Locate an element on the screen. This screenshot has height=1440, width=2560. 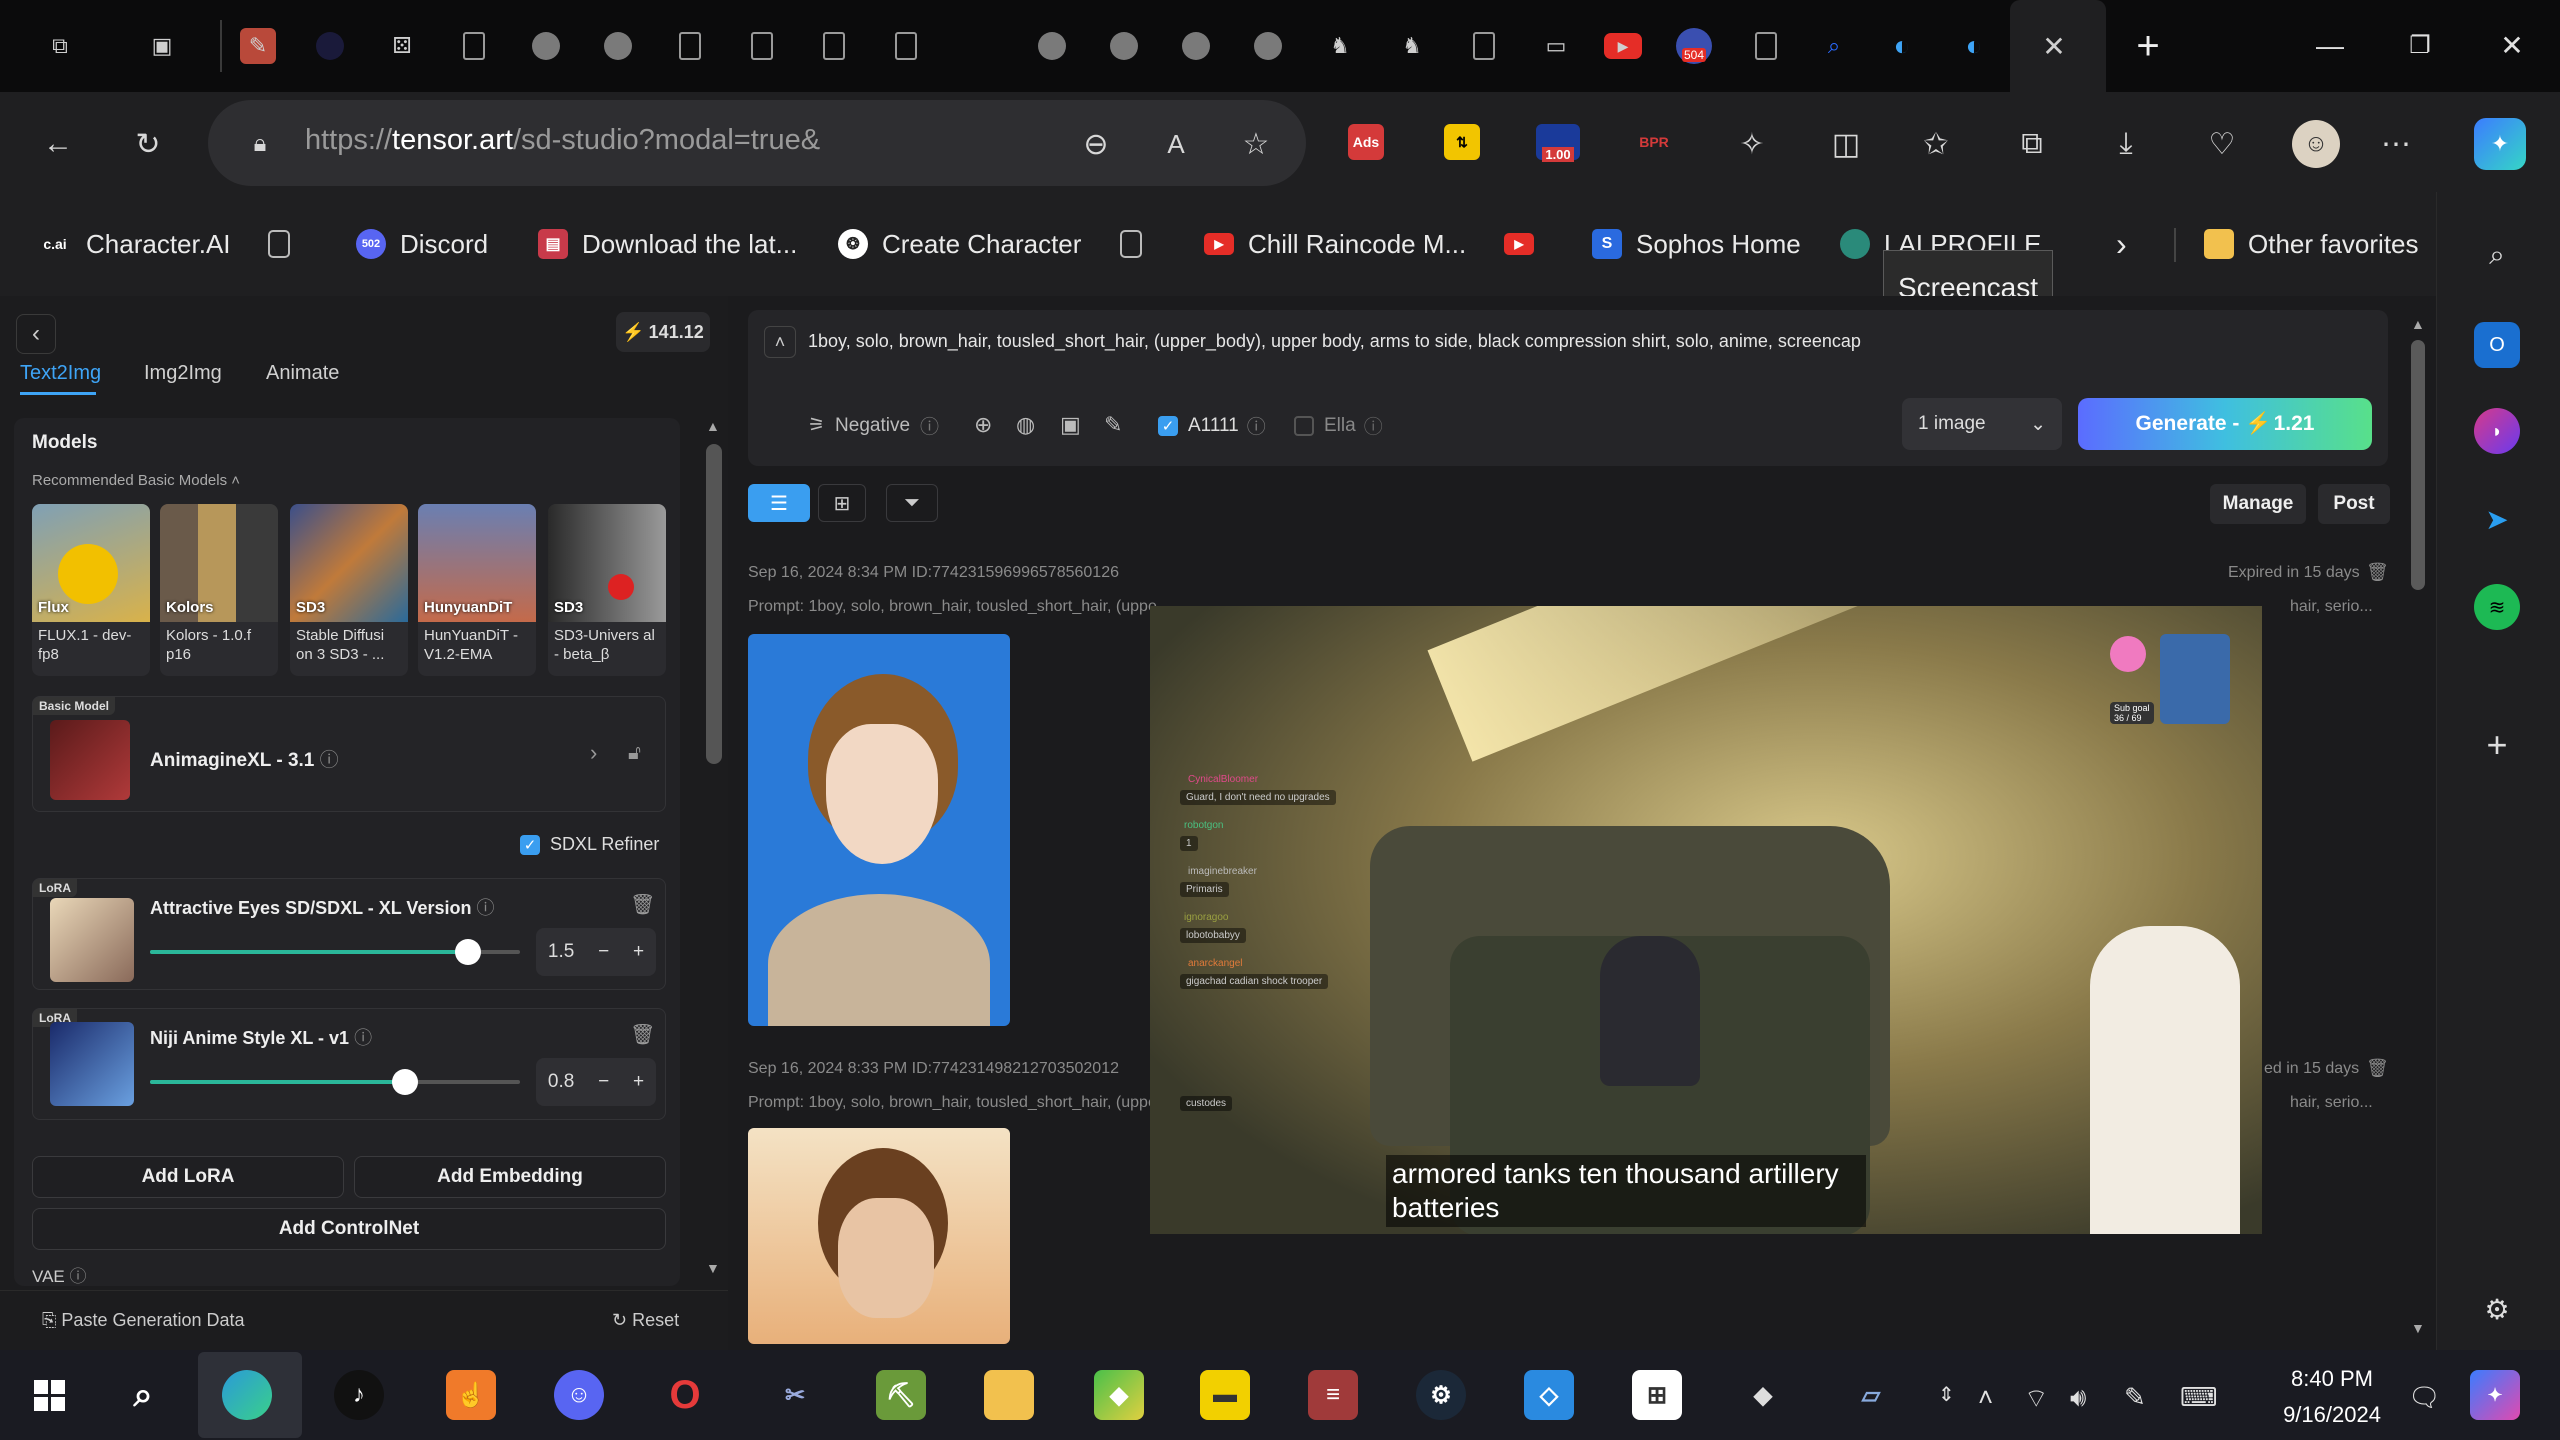
keyboard-icon: ⌨ is located at coordinates (2199, 1397).